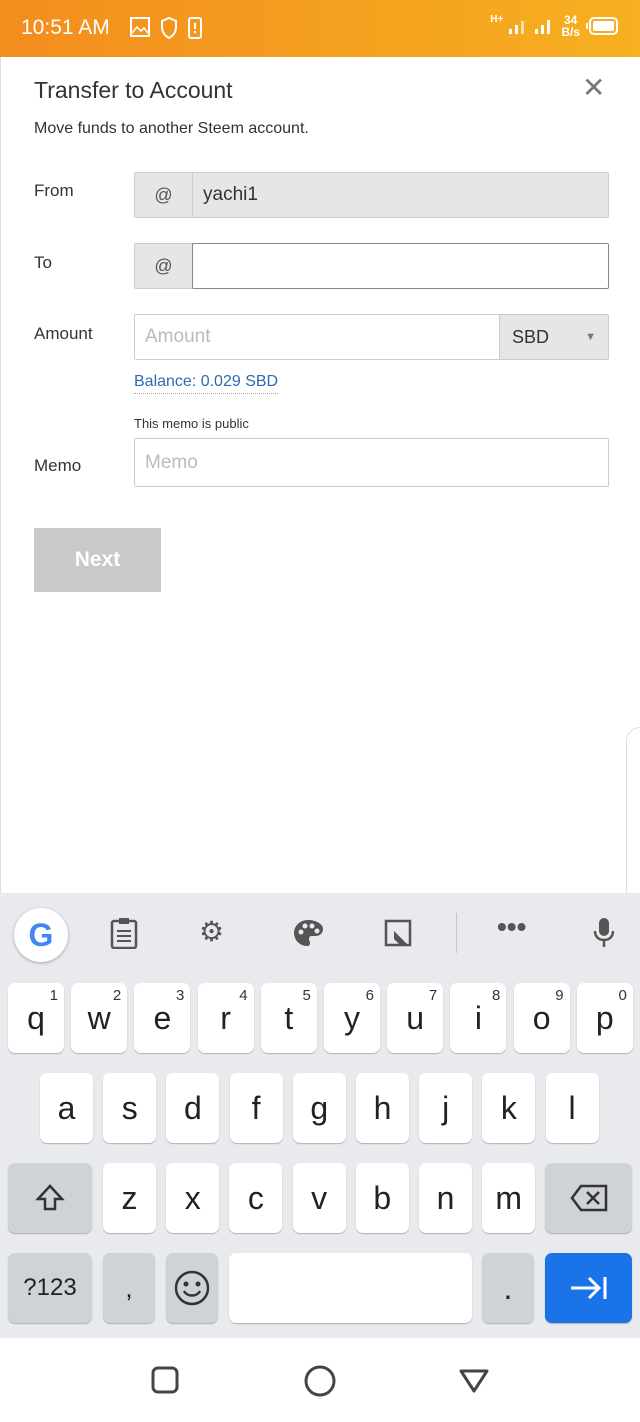 The image size is (640, 1422). I want to click on key-a: a, so click(66, 1108).